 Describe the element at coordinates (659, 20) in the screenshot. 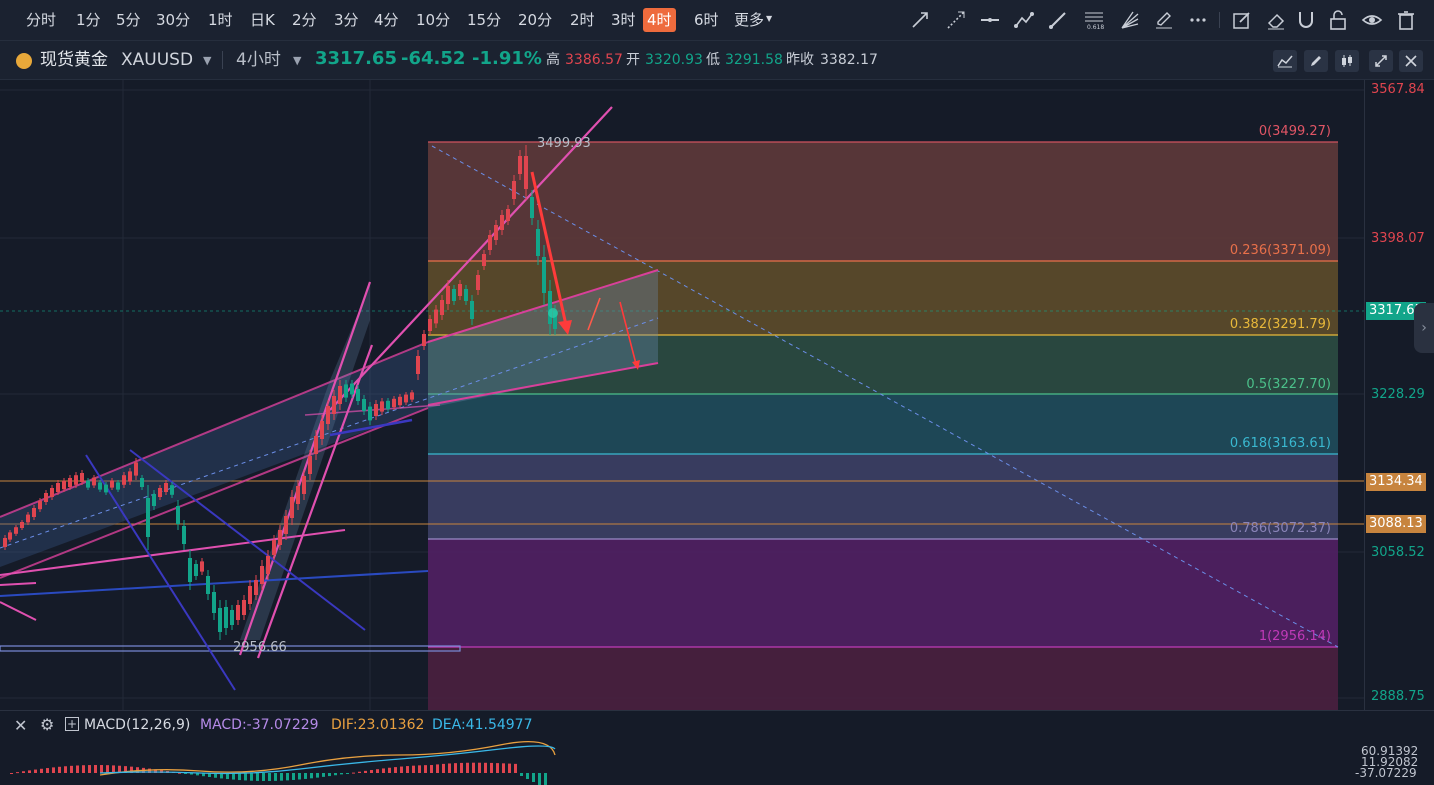

I see `timeframe-tab-14: 4时` at that location.